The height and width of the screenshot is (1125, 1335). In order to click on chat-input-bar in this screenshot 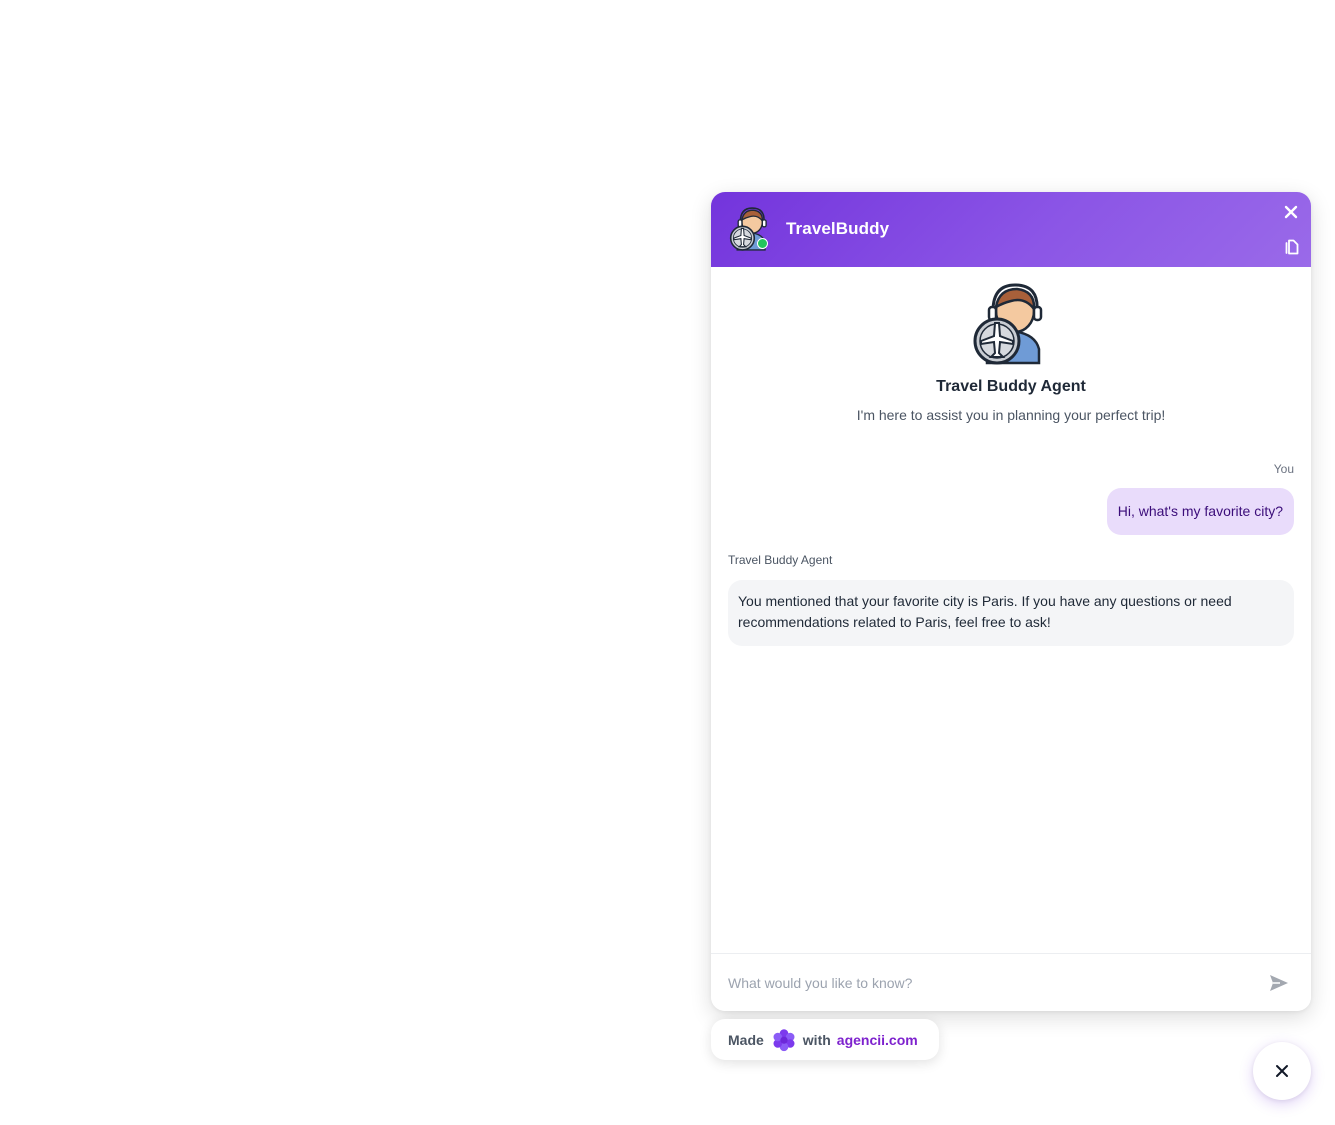, I will do `click(1011, 982)`.